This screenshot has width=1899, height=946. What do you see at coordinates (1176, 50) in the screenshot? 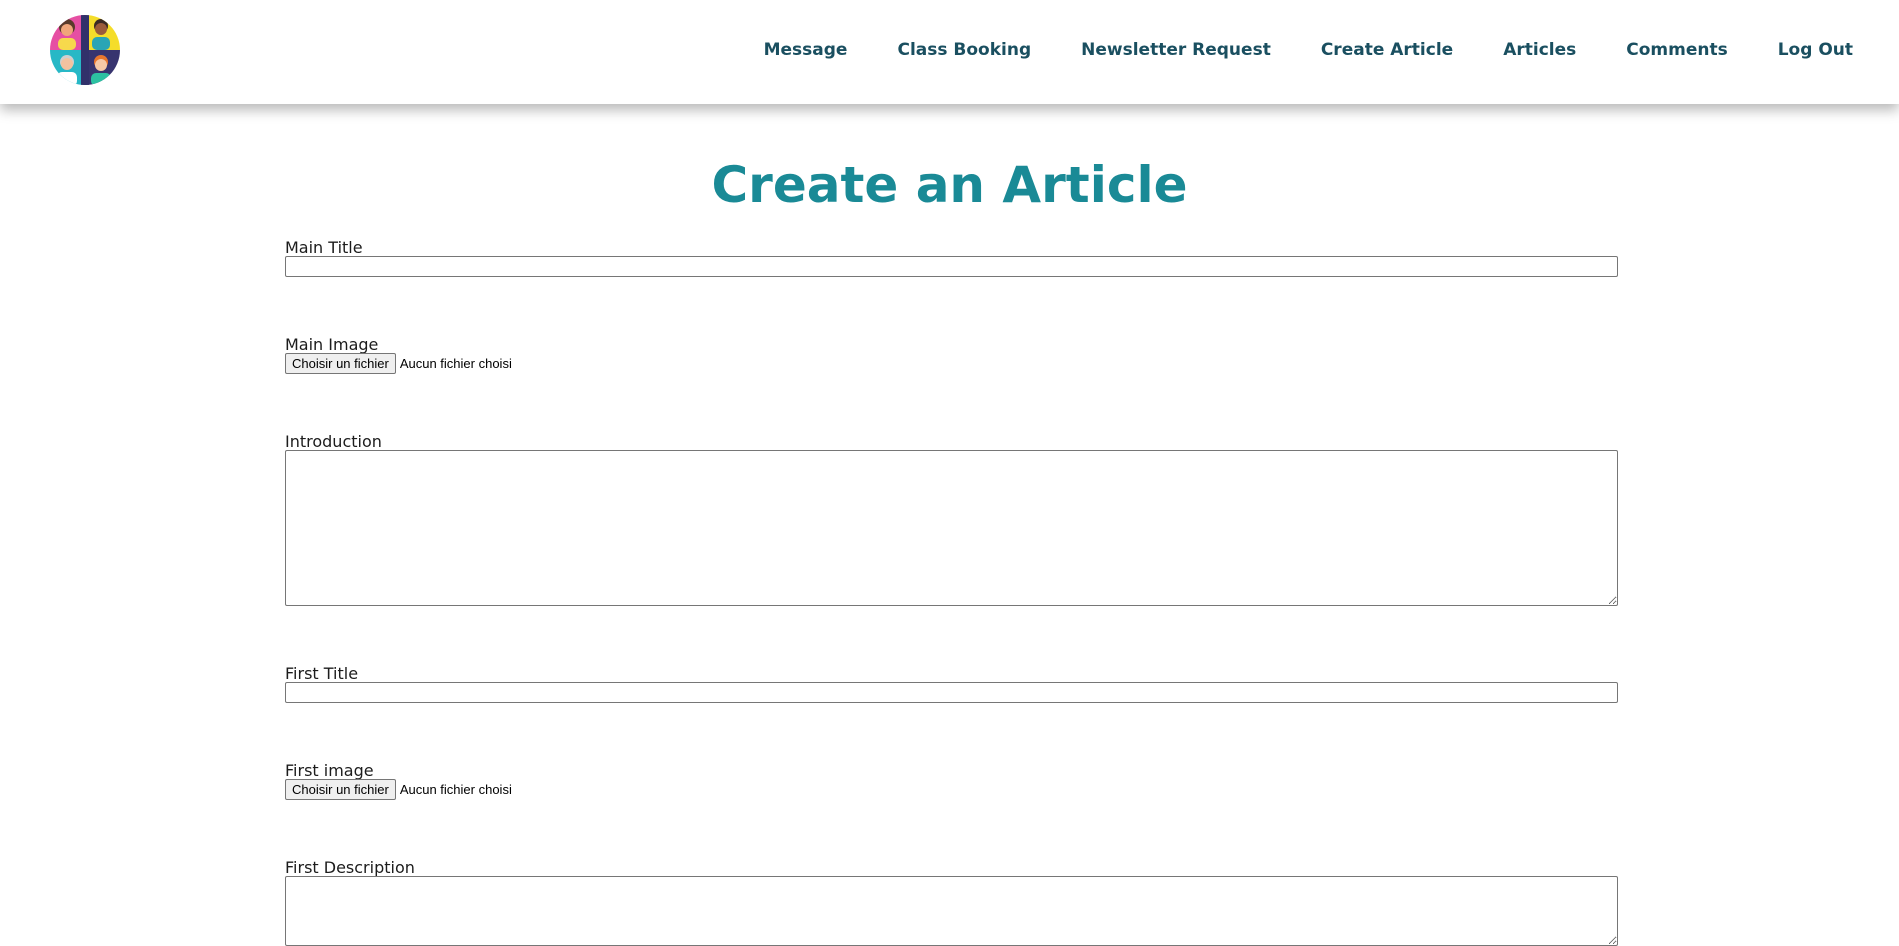
I see `nav-newsletter-request: Newsletter Request` at bounding box center [1176, 50].